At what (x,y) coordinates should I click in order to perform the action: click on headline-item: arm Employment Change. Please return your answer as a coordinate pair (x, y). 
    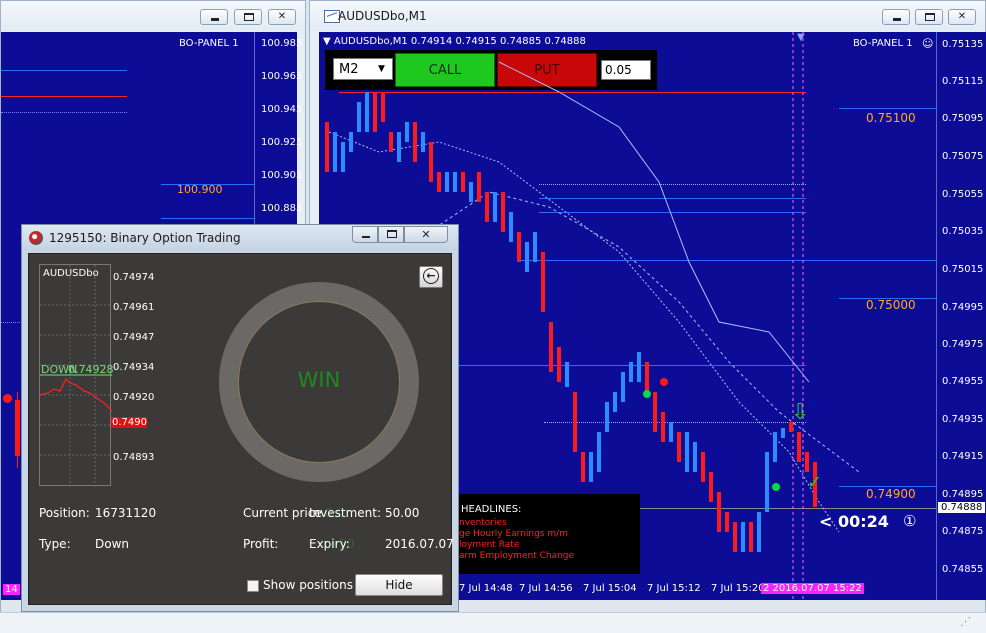
    Looking at the image, I should click on (517, 556).